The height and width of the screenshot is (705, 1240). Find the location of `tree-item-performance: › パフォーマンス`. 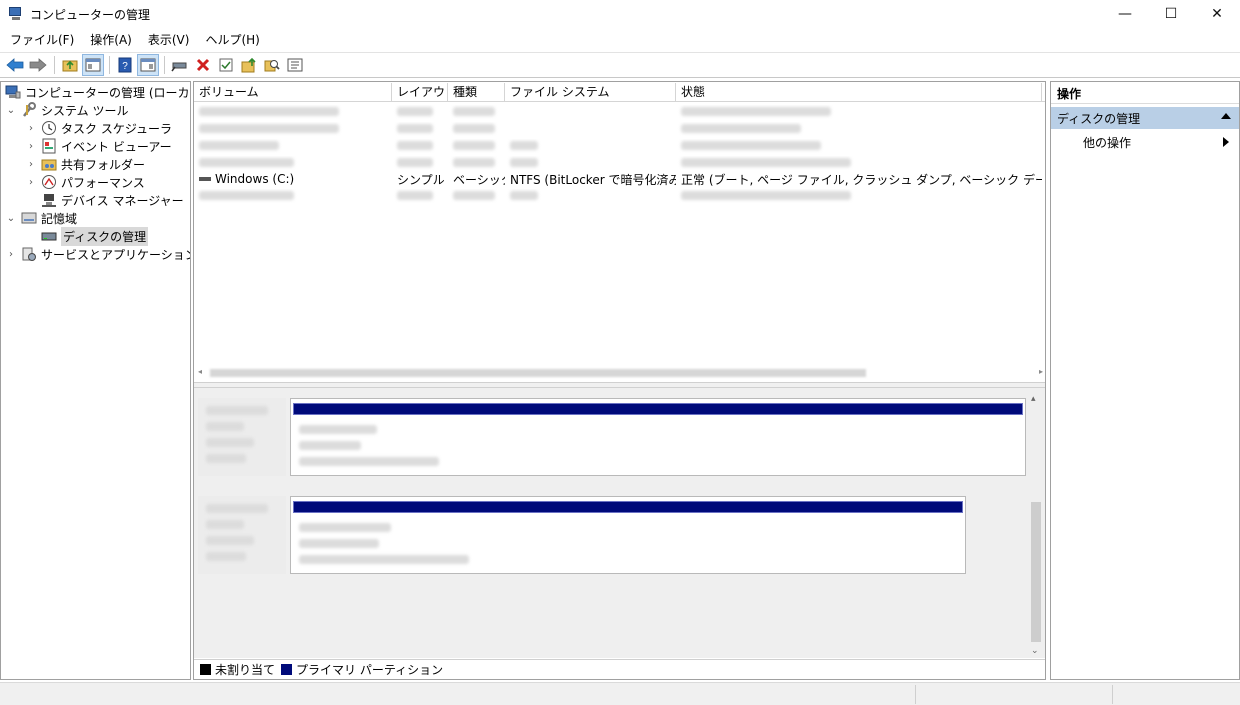

tree-item-performance: › パフォーマンス is located at coordinates (85, 182).